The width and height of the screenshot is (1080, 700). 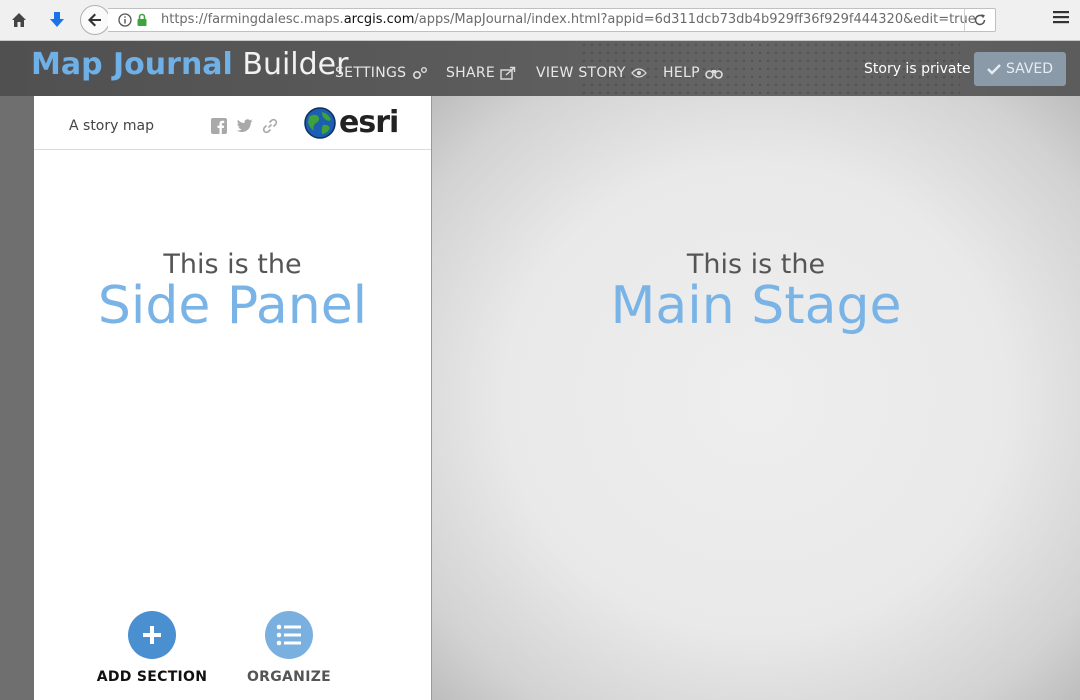 I want to click on nav-share-label: SHARE, so click(x=471, y=73).